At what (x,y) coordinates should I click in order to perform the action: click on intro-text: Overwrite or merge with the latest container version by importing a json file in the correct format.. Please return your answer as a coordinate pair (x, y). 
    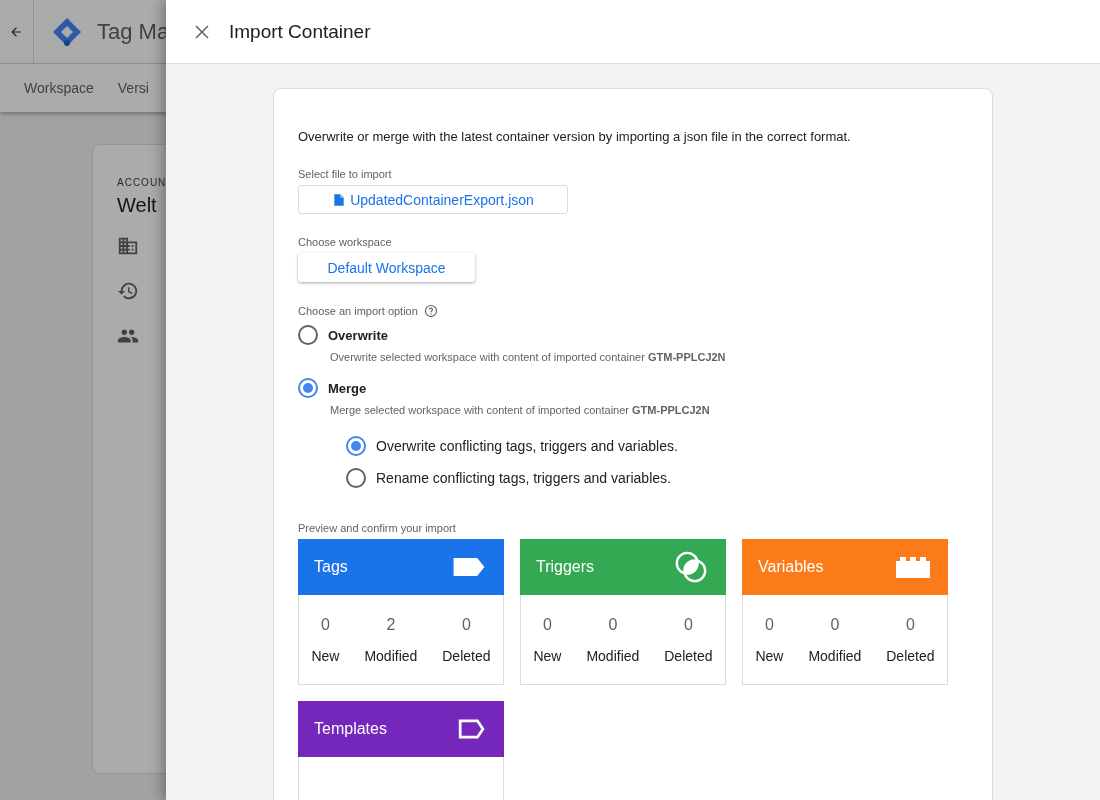
    Looking at the image, I should click on (574, 136).